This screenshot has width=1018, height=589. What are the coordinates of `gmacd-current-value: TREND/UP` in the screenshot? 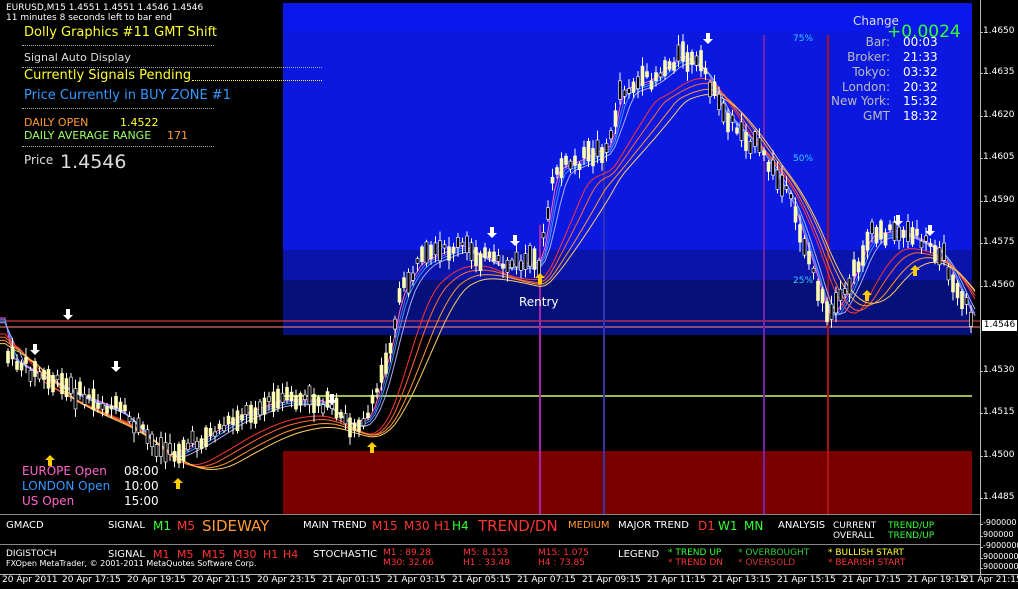 It's located at (911, 526).